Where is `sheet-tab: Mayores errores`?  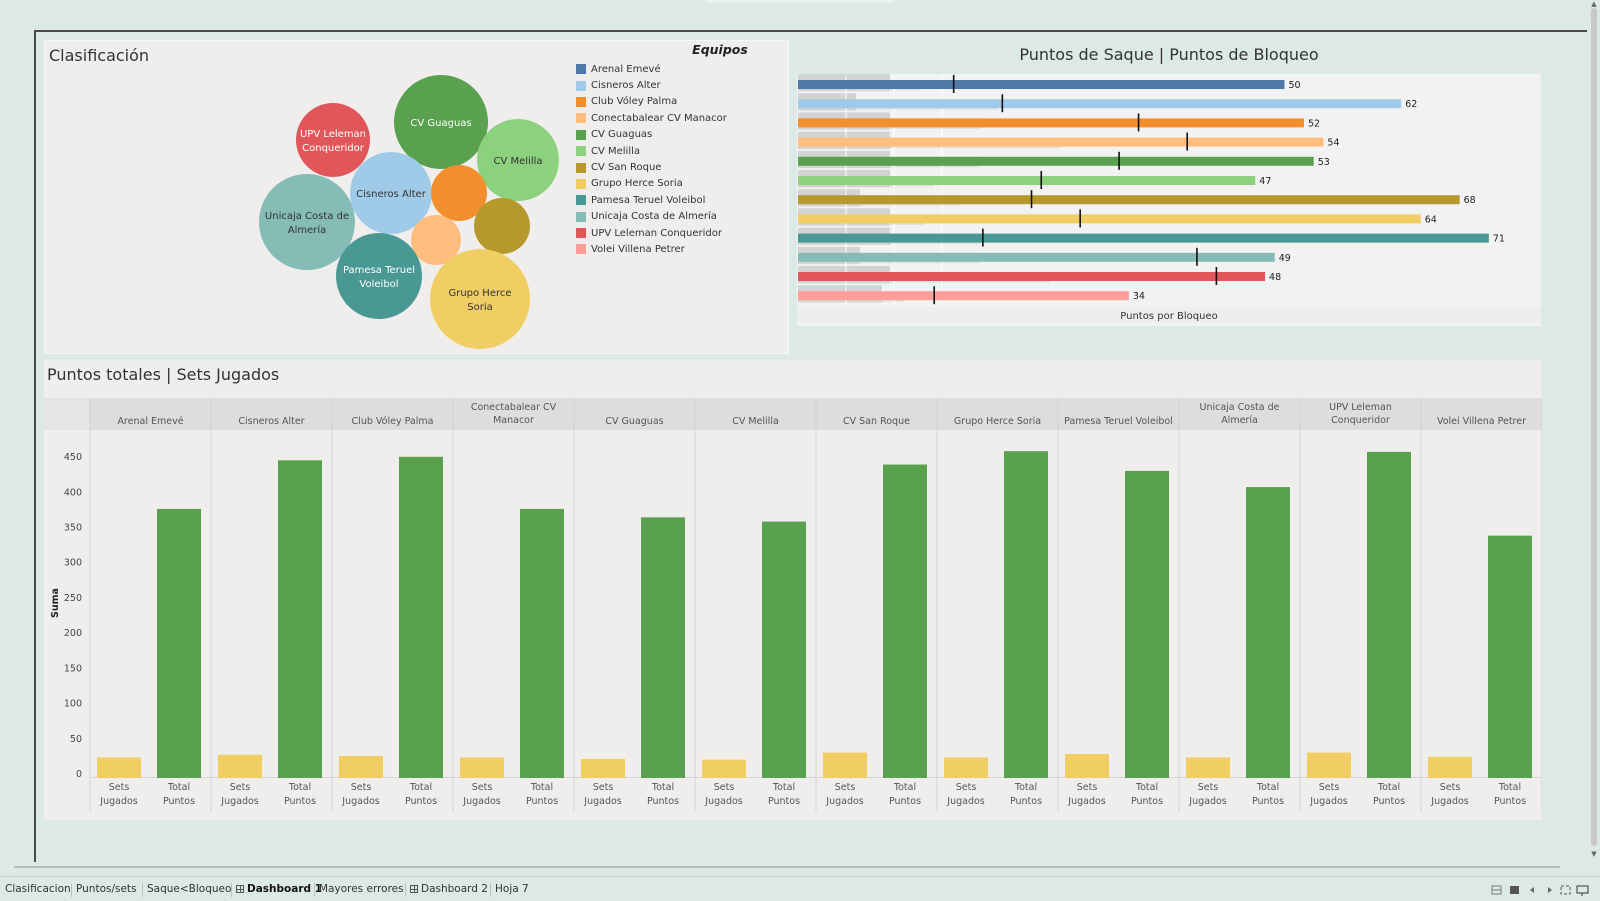 sheet-tab: Mayores errores is located at coordinates (361, 889).